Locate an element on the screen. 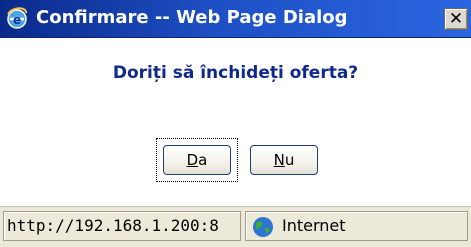 The width and height of the screenshot is (471, 247). close-button: ✕ is located at coordinates (456, 19).